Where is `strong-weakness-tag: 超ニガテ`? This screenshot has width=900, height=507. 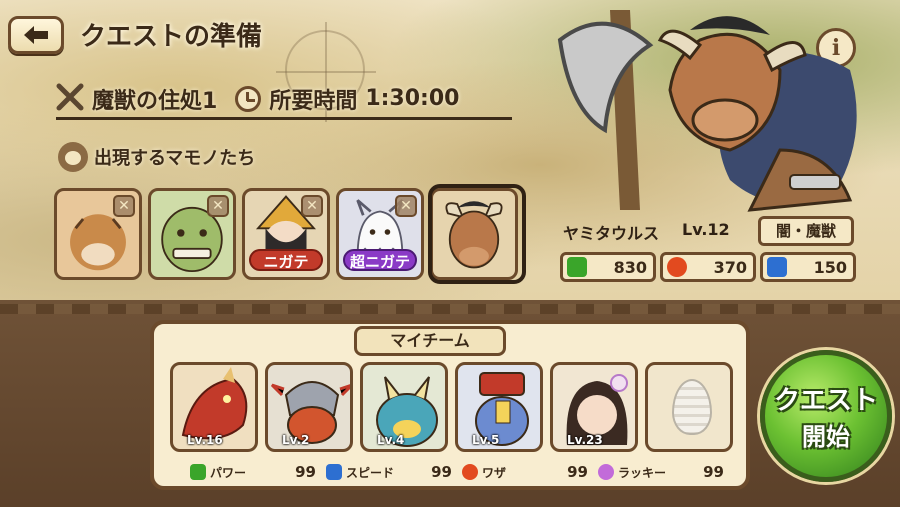
strong-weakness-tag: 超ニガテ is located at coordinates (380, 260).